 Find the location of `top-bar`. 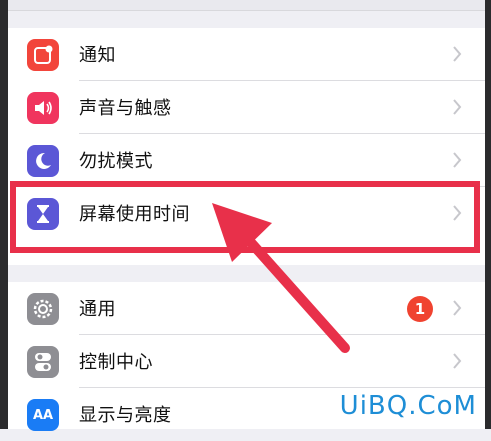

top-bar is located at coordinates (246, 5).